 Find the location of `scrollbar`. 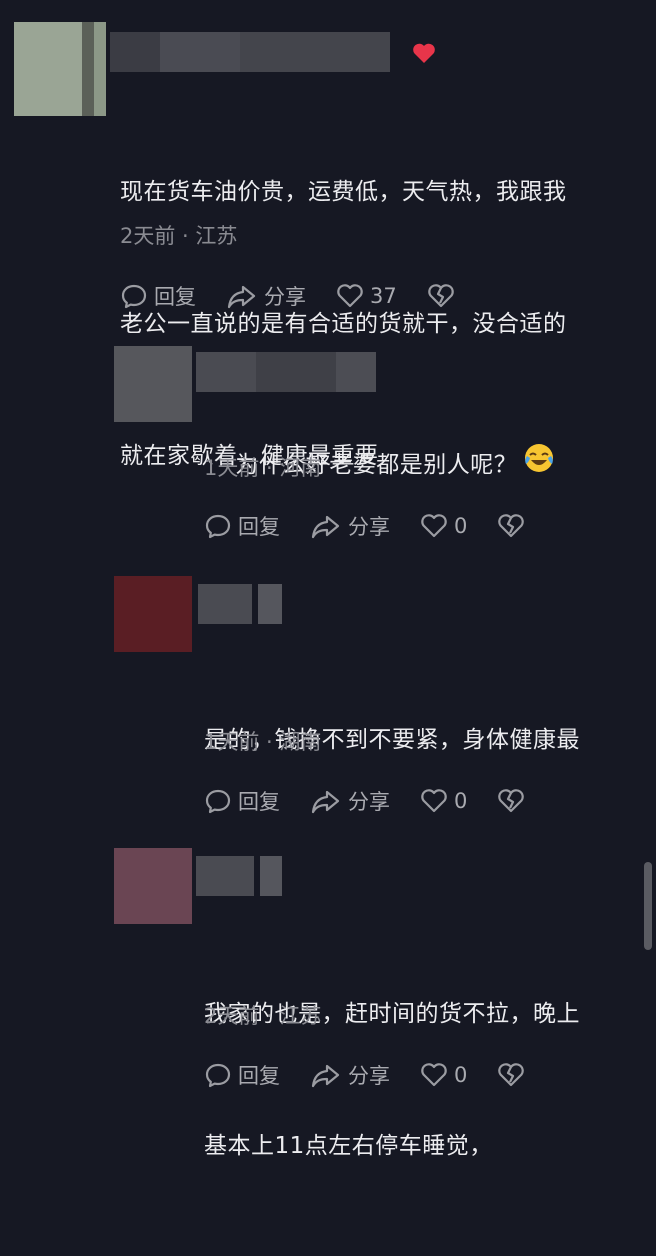

scrollbar is located at coordinates (648, 906).